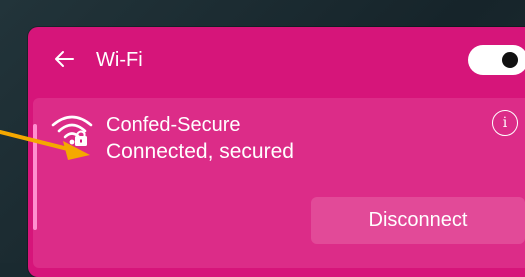 Image resolution: width=525 pixels, height=277 pixels. I want to click on info-icon: i, so click(505, 123).